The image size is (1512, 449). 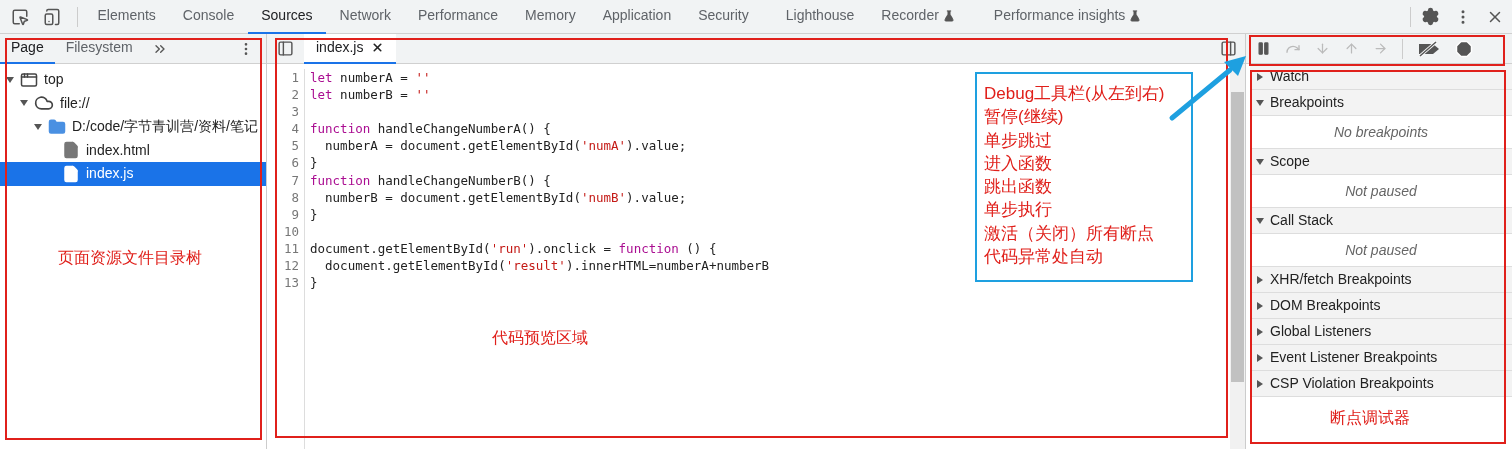 I want to click on callout-text: 跳出函数, so click(x=1018, y=187).